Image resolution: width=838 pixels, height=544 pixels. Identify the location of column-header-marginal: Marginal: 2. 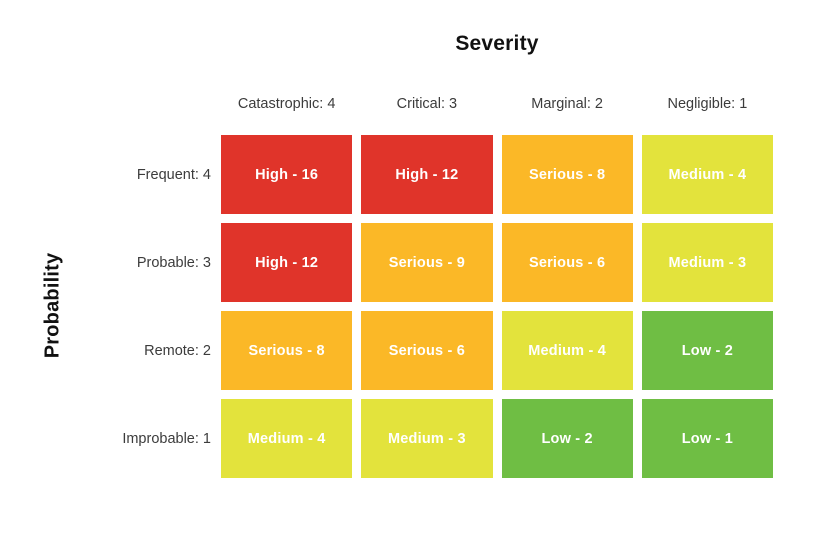
(567, 104).